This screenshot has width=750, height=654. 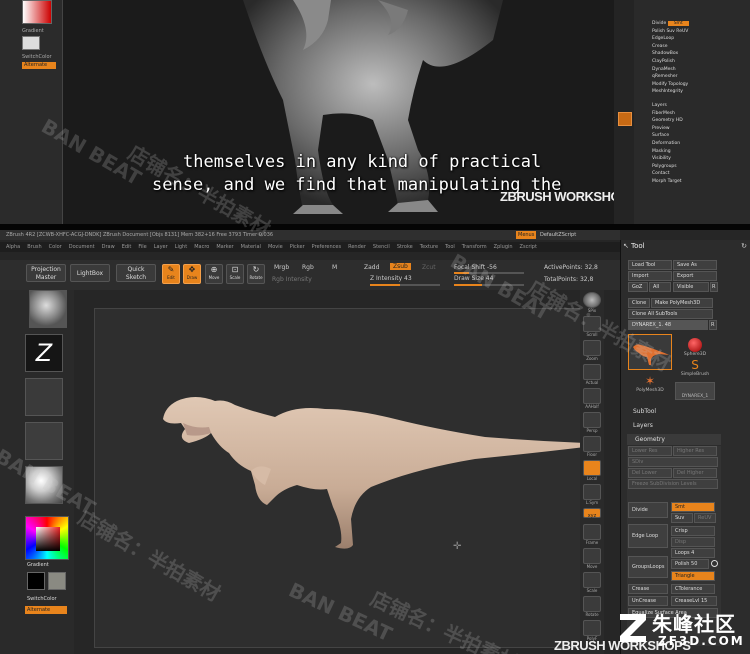 I want to click on color-picker, so click(x=47, y=538).